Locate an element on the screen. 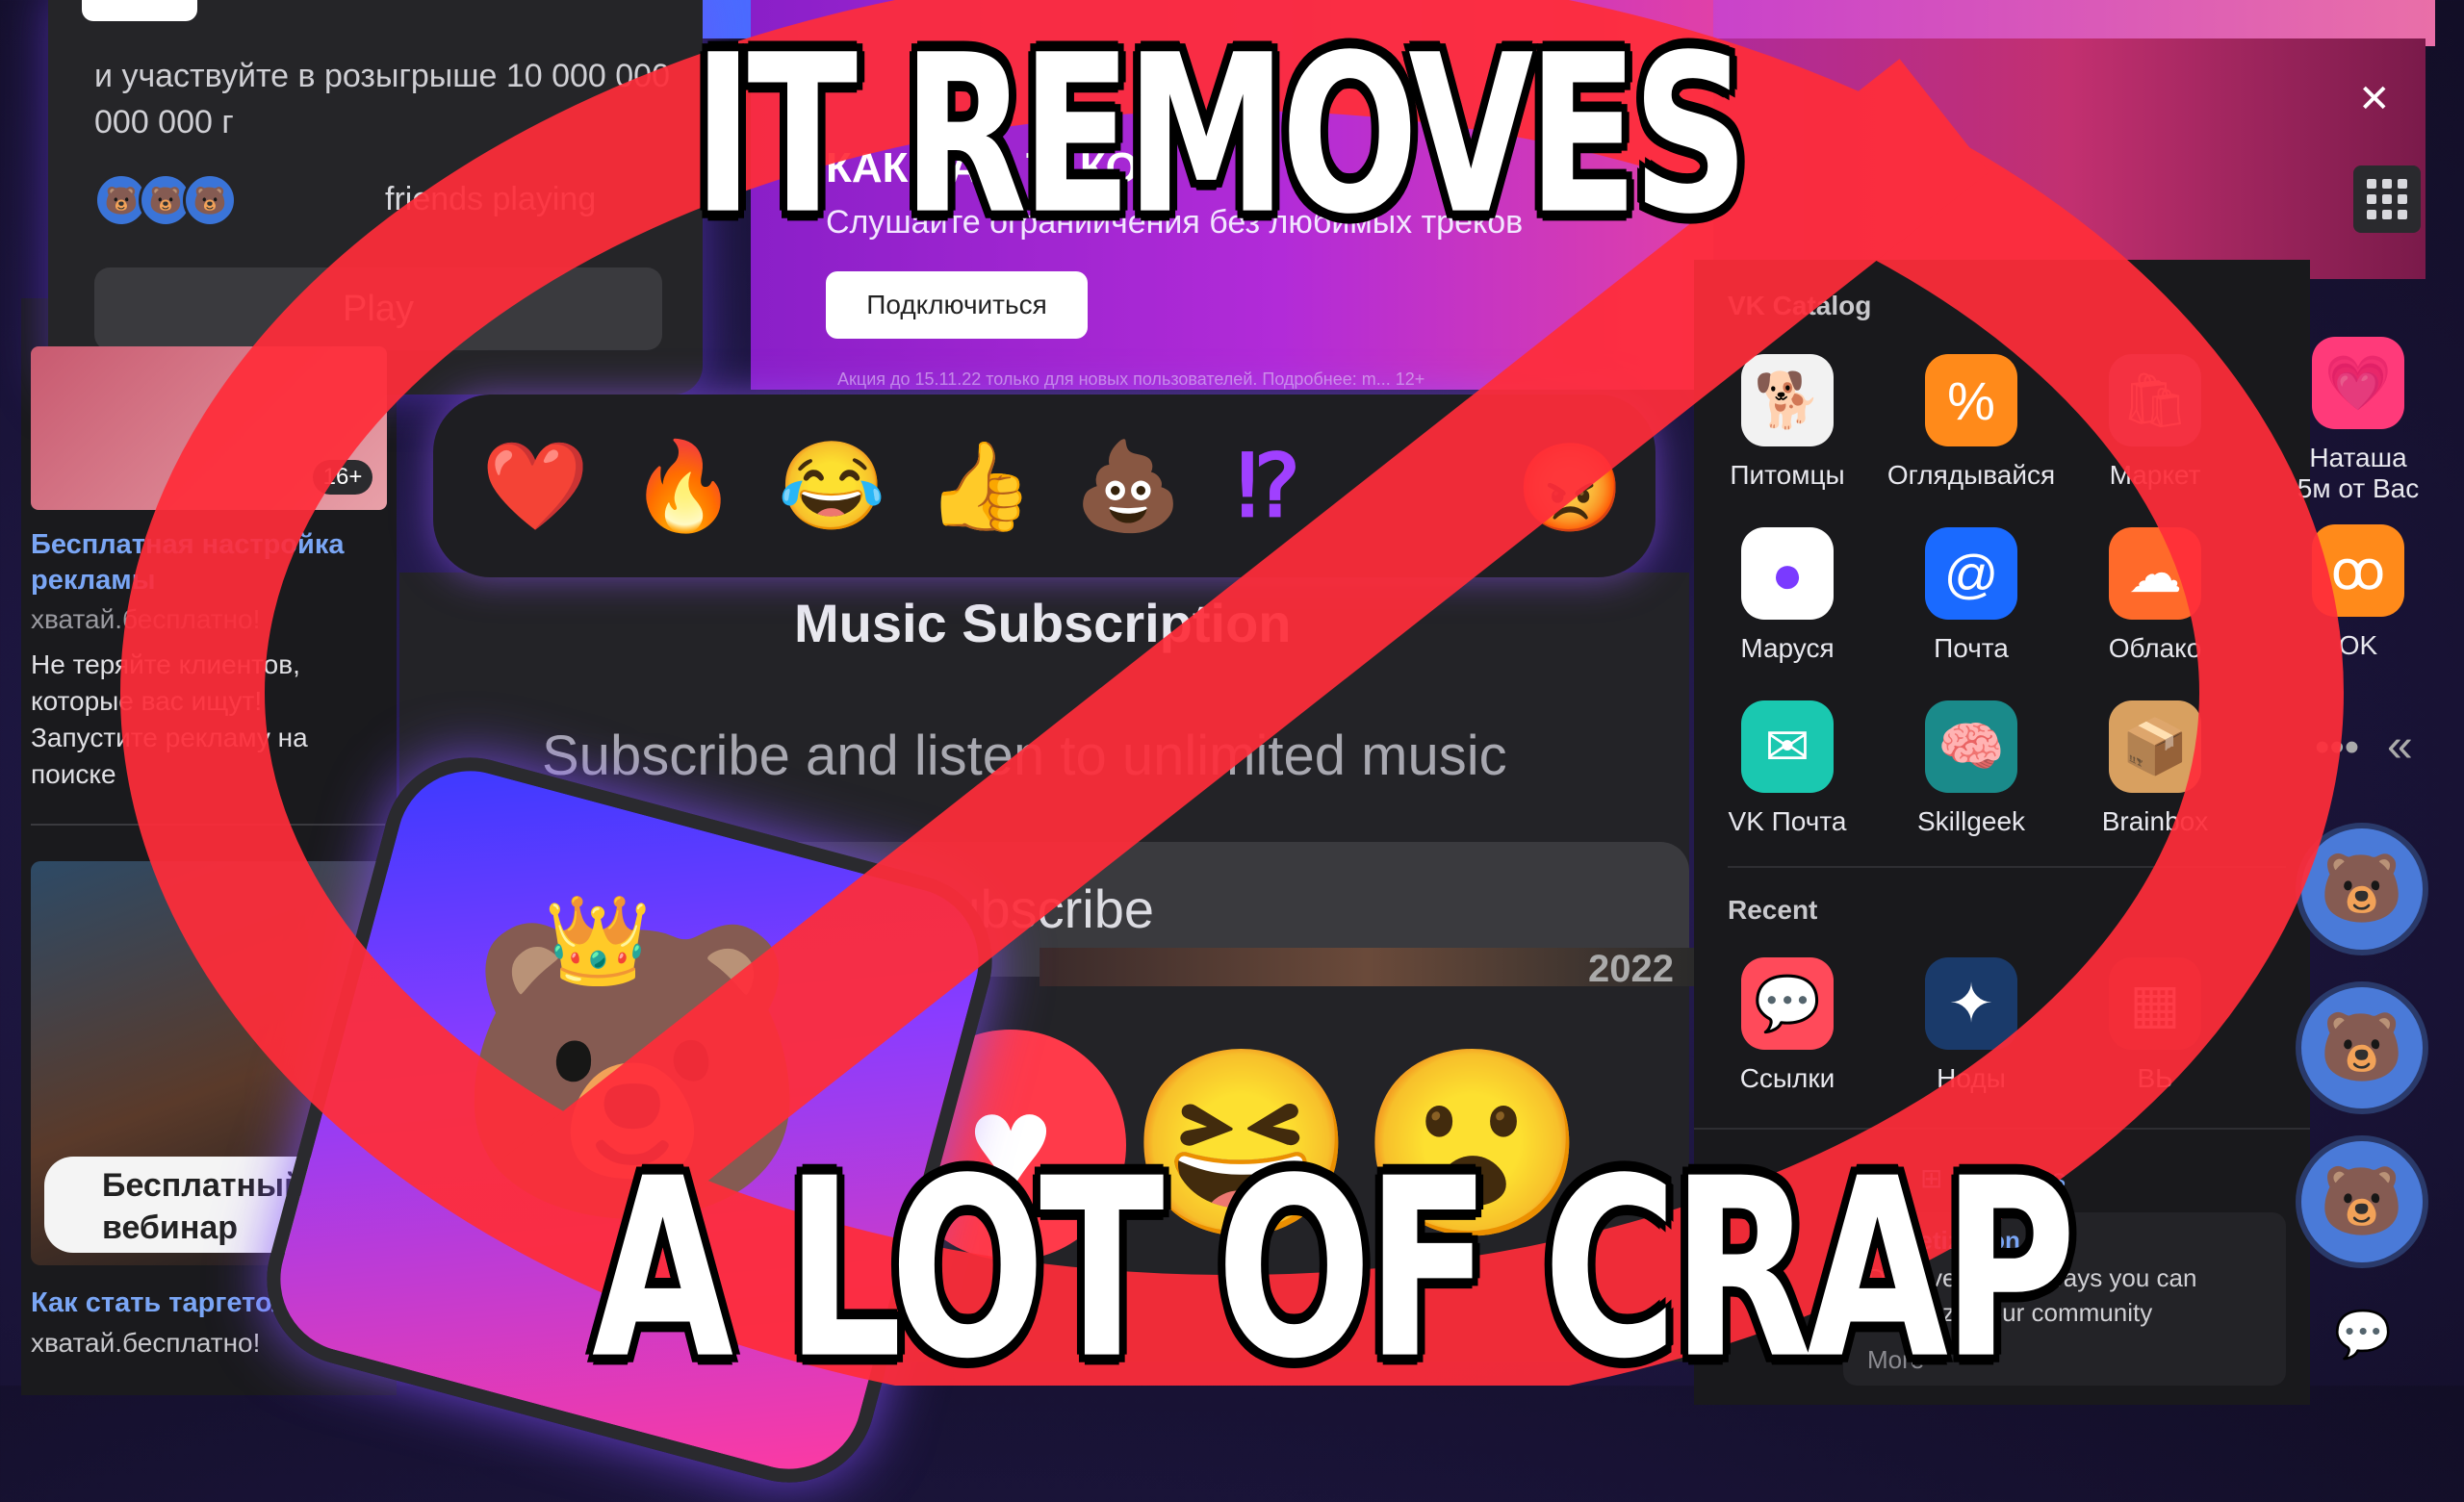 The image size is (2464, 1502). friend-avatar: 🐻 is located at coordinates (210, 200).